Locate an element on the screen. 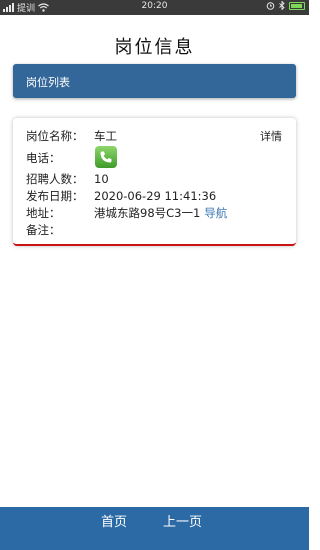 The height and width of the screenshot is (550, 320). position-row: 岗位名称： 车工 is located at coordinates (71, 136).